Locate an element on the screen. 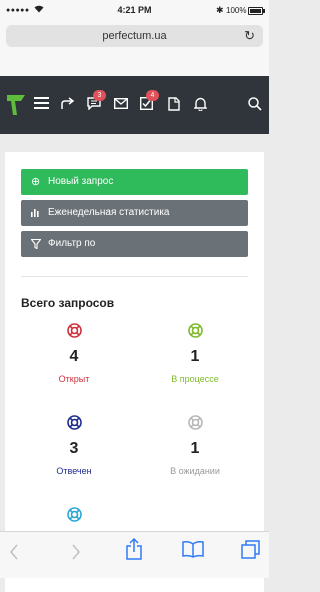 The image size is (320, 592). plus-circle-icon: ⊕ is located at coordinates (36, 182).